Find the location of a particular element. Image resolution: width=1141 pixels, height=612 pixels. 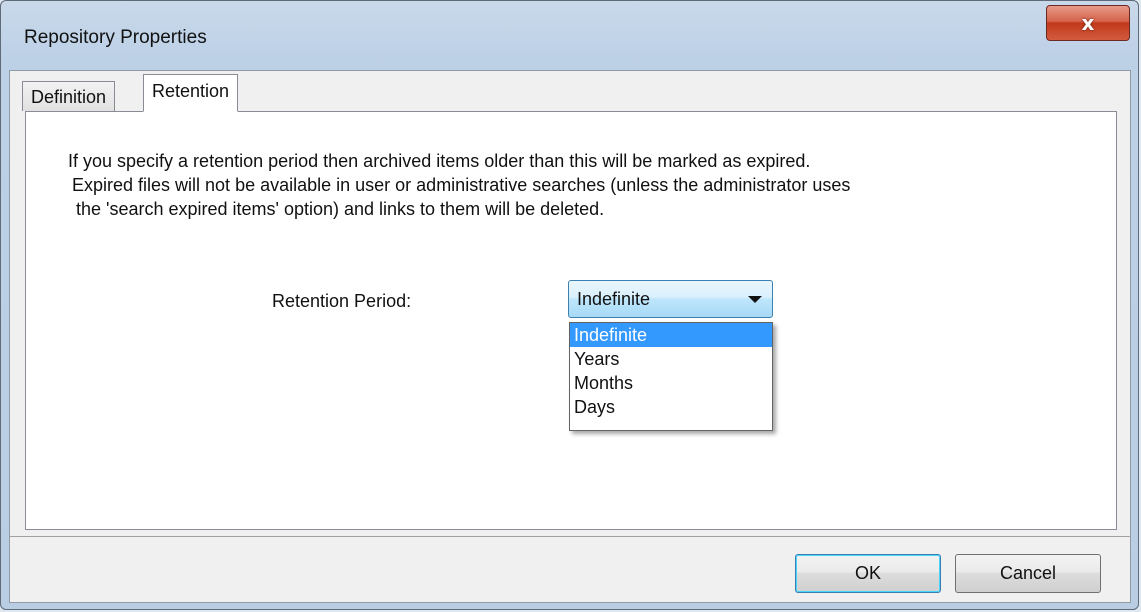

close-icon: x is located at coordinates (1088, 23).